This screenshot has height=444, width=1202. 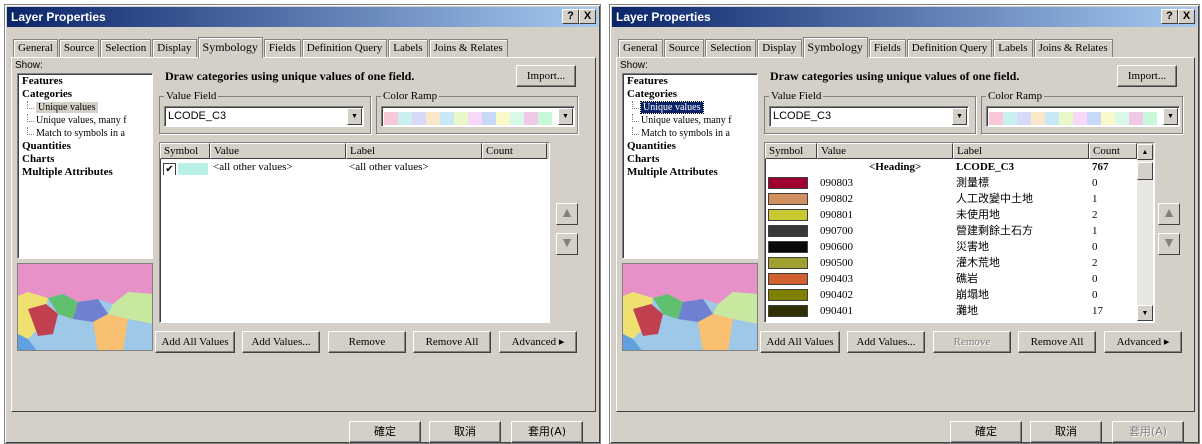 I want to click on table-scrollbar: ▲ ▼, so click(x=1145, y=232).